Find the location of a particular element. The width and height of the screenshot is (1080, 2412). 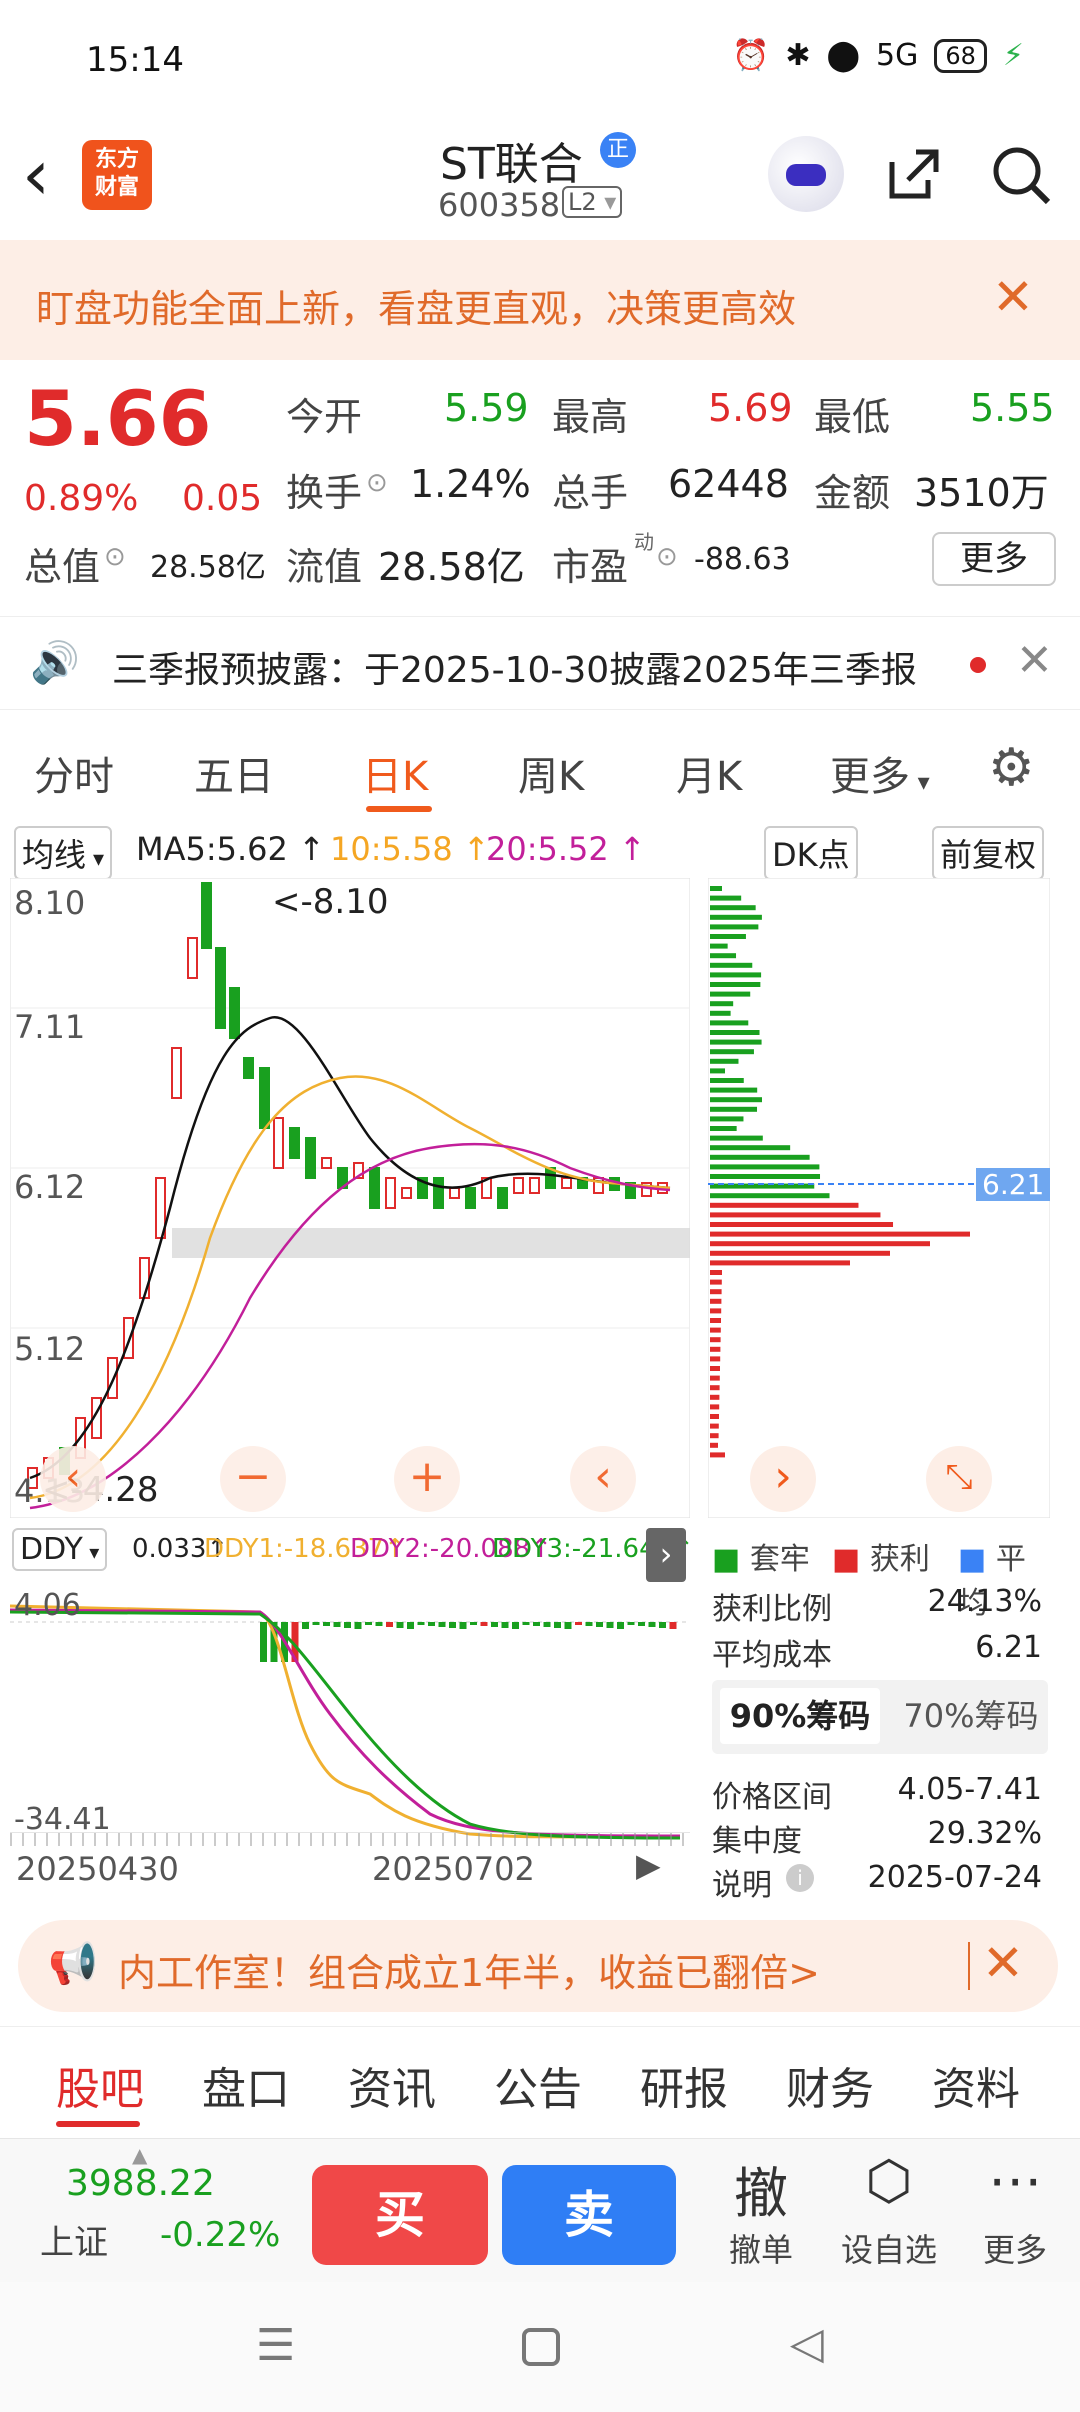

cancel-order-label: 撤单 is located at coordinates (761, 2248).